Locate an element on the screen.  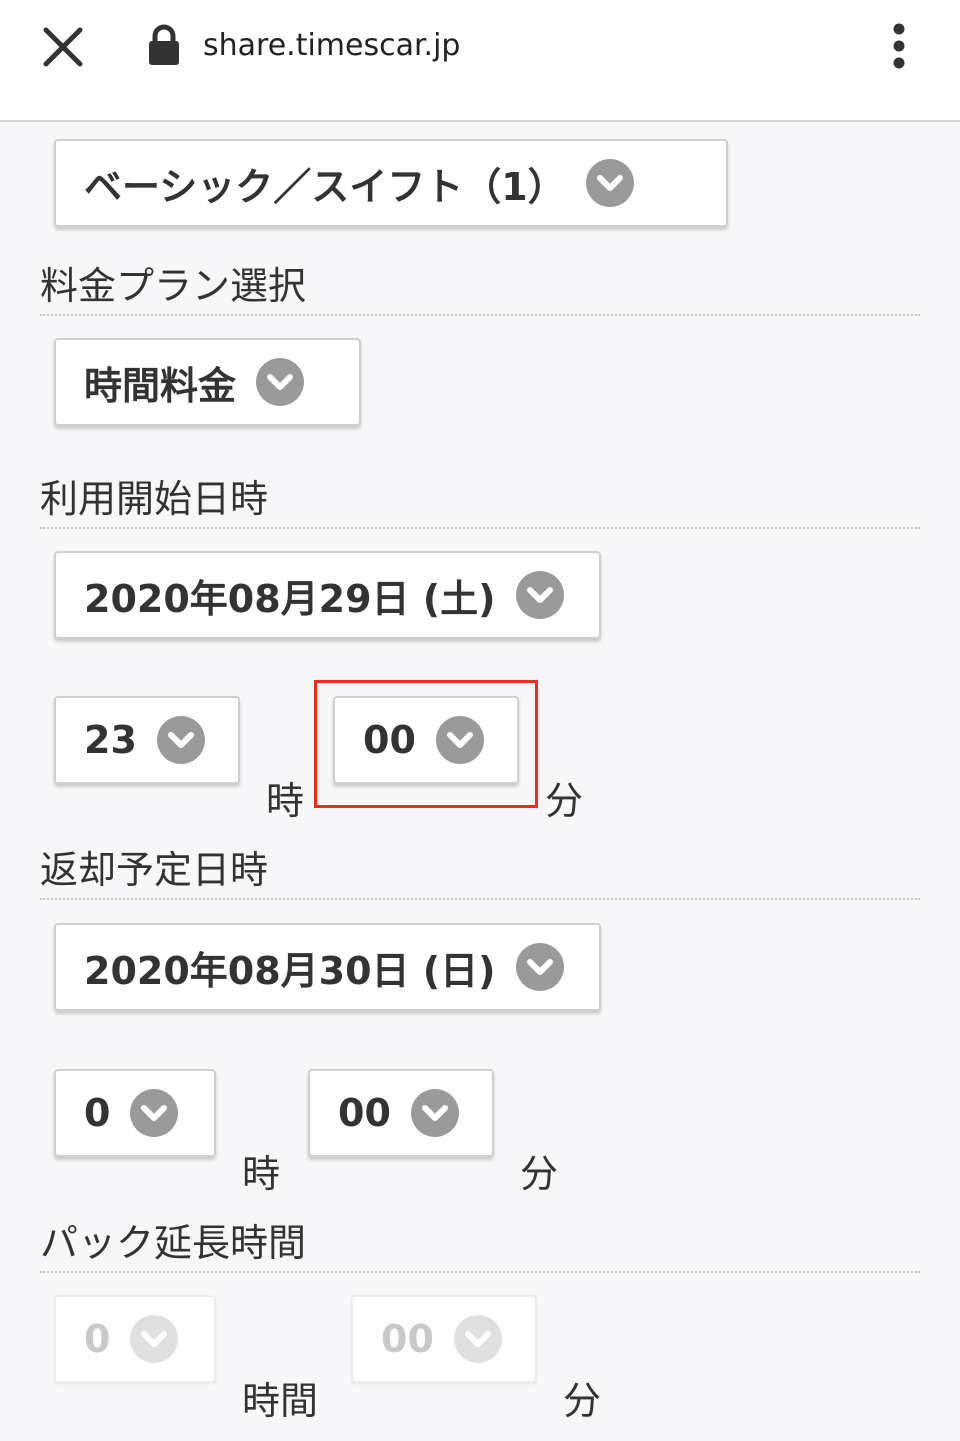
pack-hours-unit: 時間 is located at coordinates (280, 1401).